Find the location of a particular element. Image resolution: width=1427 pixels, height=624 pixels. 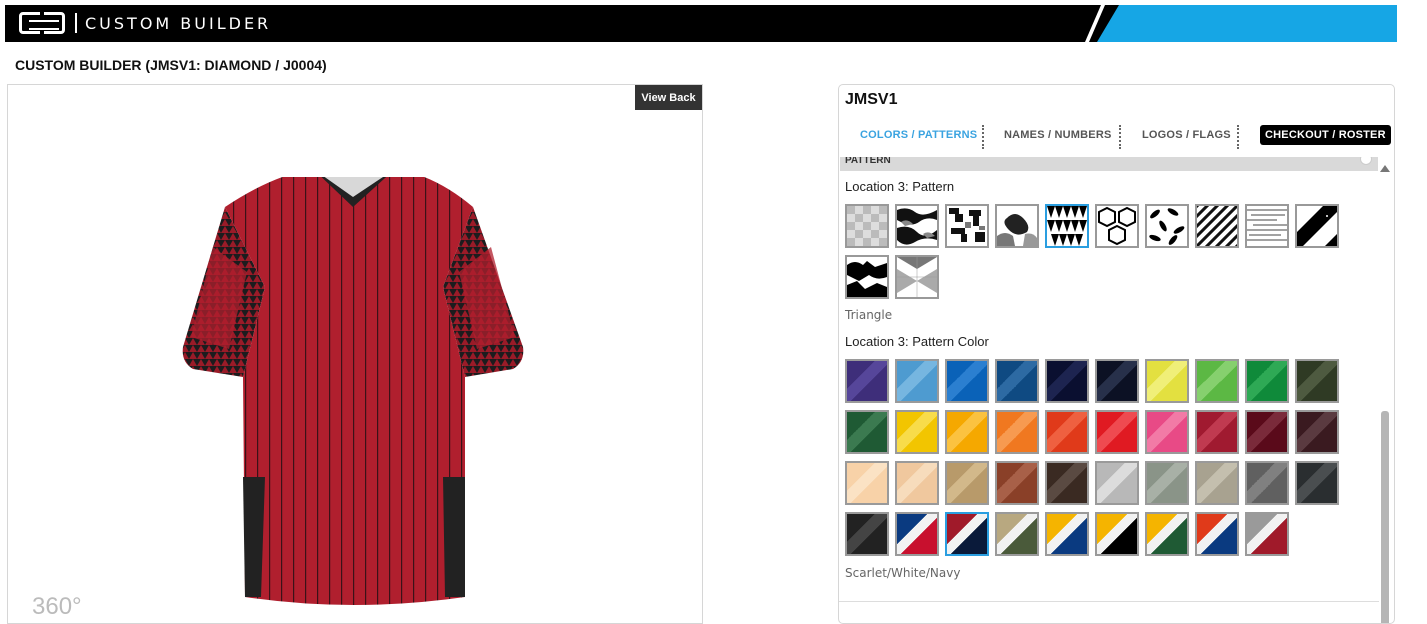

section-divider is located at coordinates (1109, 601).